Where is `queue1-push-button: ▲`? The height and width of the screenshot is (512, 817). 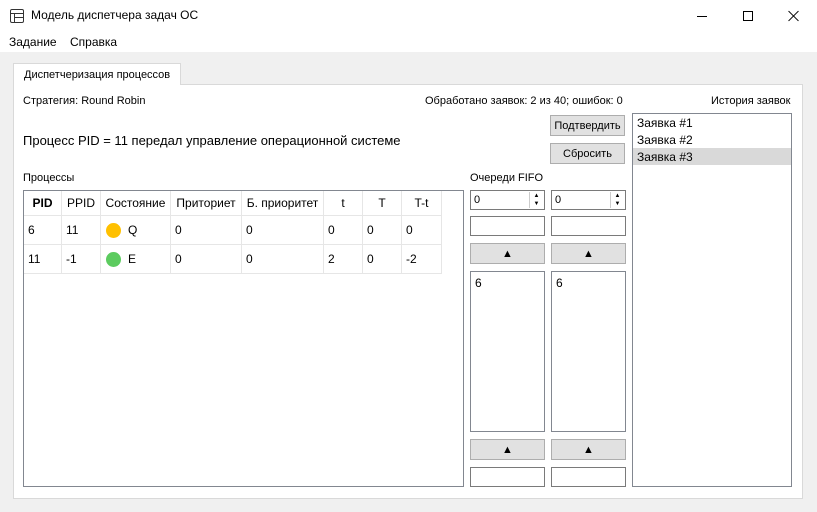
queue1-push-button: ▲ is located at coordinates (507, 253).